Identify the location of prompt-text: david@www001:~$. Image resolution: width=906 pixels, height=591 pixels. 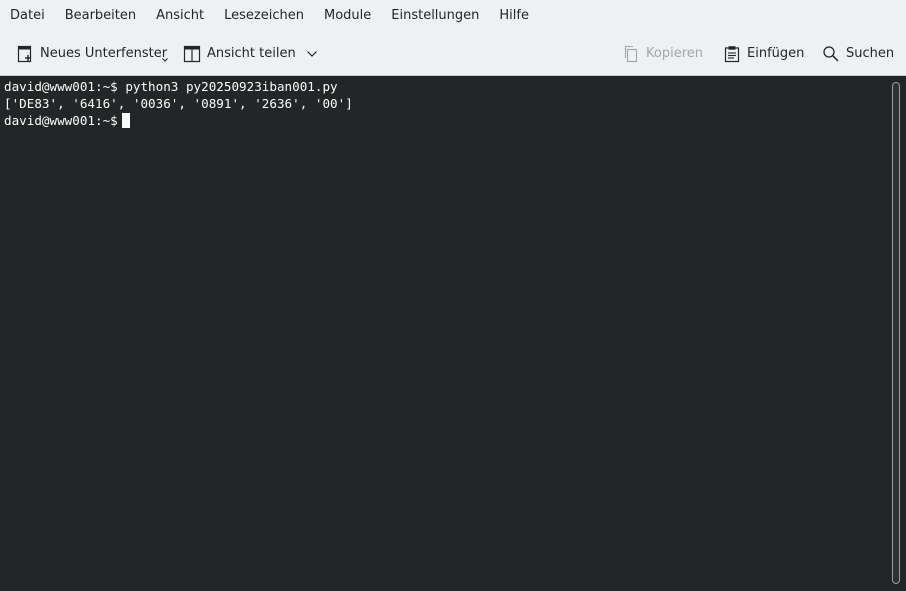
(61, 120).